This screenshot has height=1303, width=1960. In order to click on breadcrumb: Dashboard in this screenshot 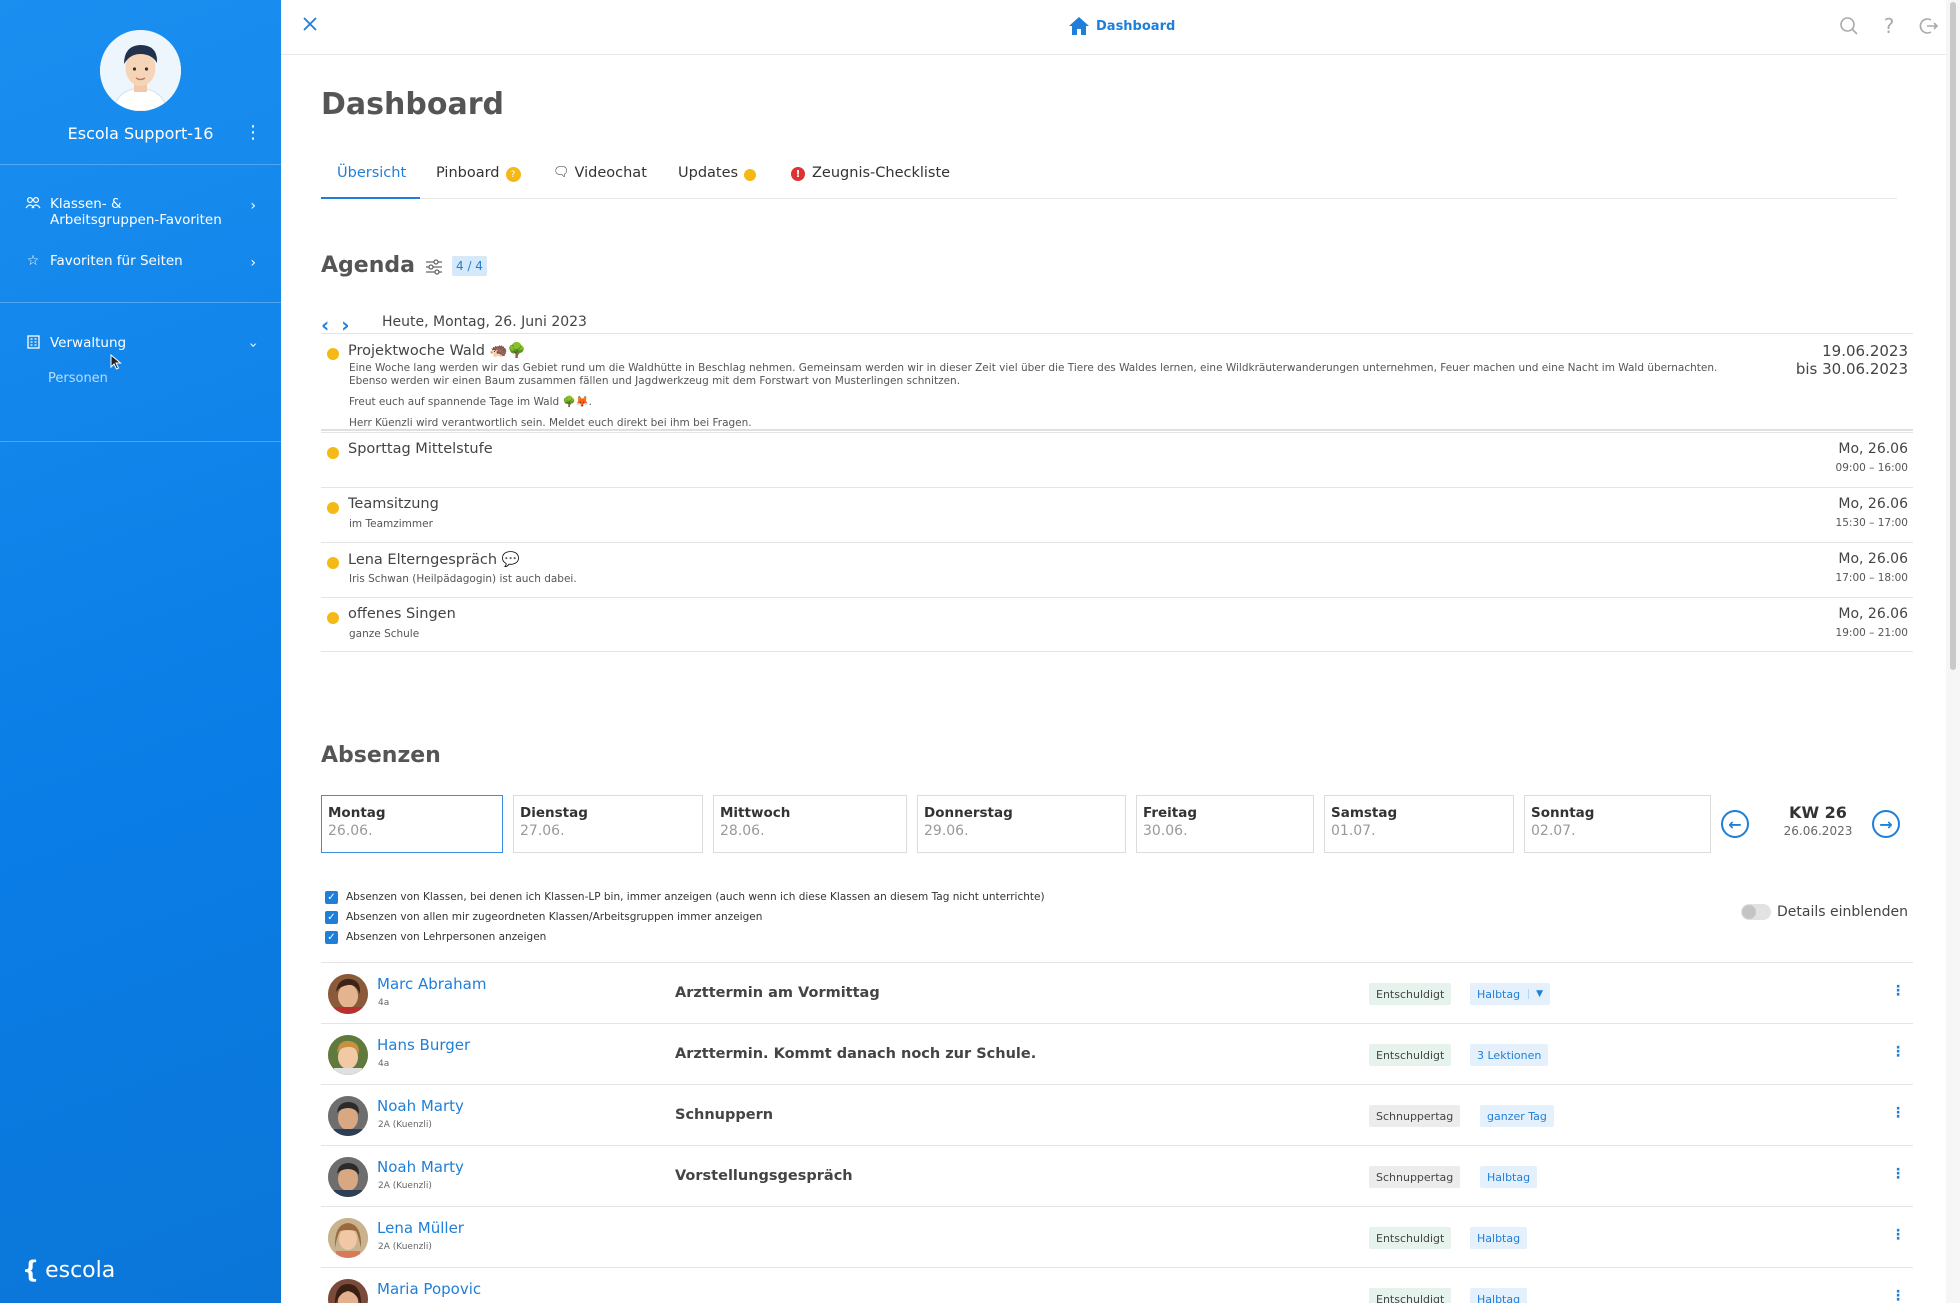, I will do `click(1121, 26)`.